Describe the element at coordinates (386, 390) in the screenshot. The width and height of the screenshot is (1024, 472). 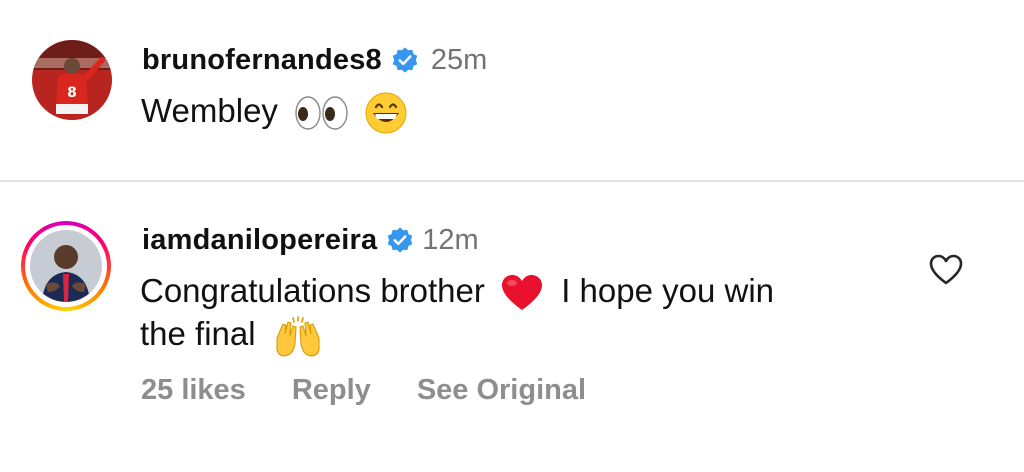
I see `comment-actions: 25 likes Reply See Original` at that location.